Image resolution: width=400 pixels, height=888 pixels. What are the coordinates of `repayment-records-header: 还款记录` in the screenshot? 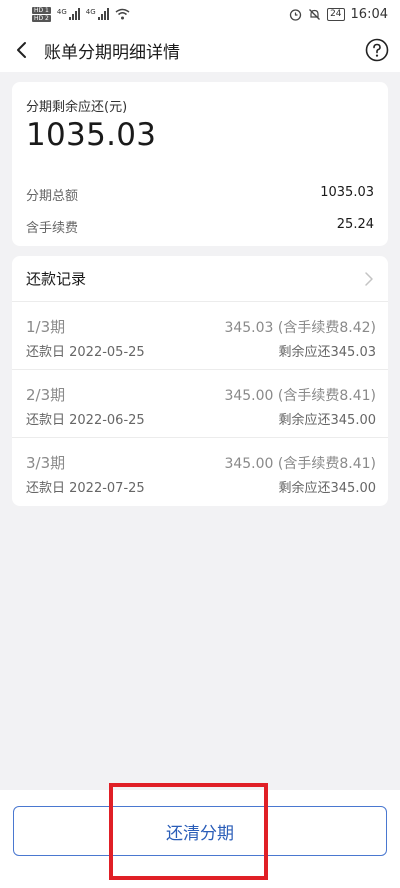 It's located at (200, 279).